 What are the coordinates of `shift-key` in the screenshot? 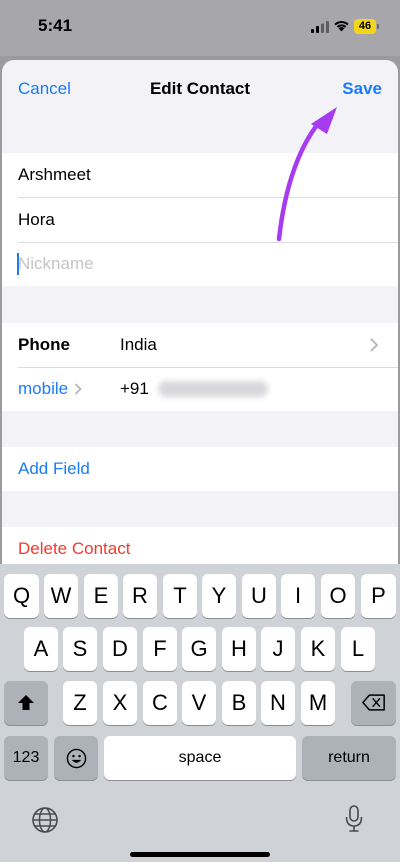 It's located at (26, 703).